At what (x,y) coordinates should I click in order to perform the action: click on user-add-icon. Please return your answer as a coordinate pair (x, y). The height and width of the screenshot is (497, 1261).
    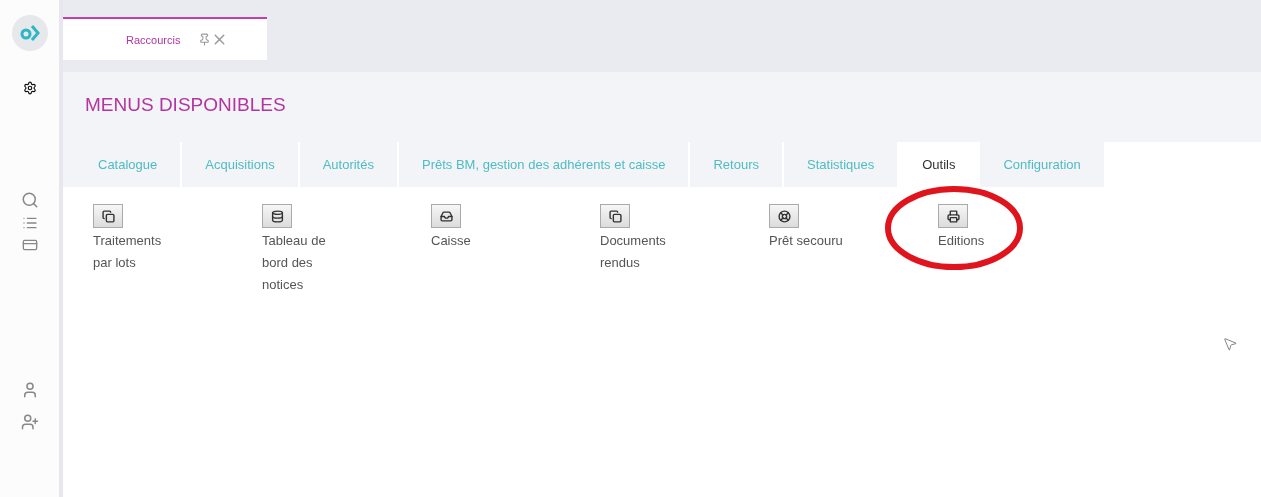
    Looking at the image, I should click on (29, 422).